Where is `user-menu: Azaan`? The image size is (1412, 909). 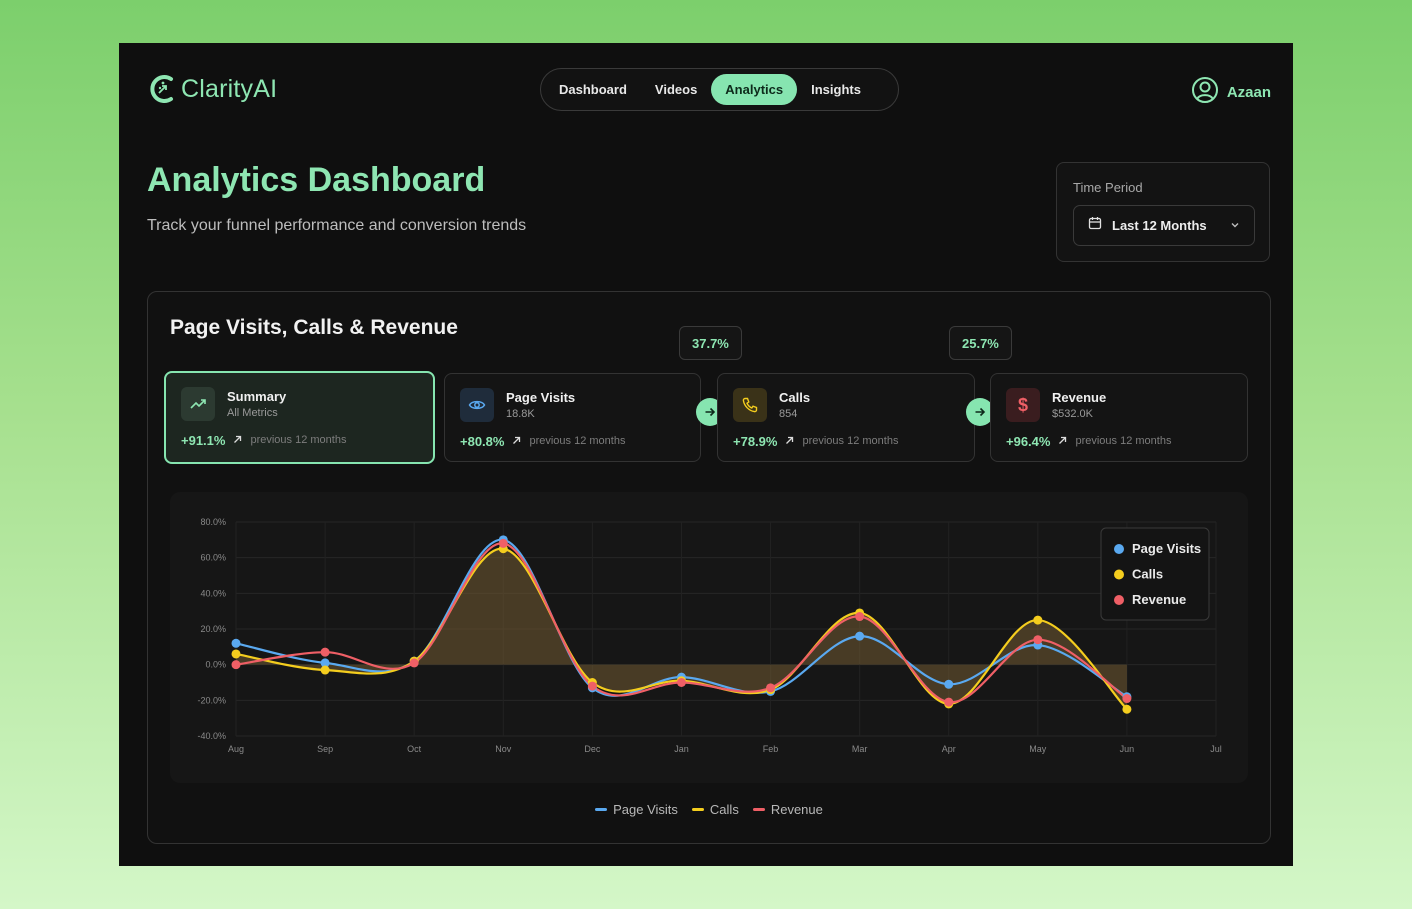
user-menu: Azaan is located at coordinates (1231, 92).